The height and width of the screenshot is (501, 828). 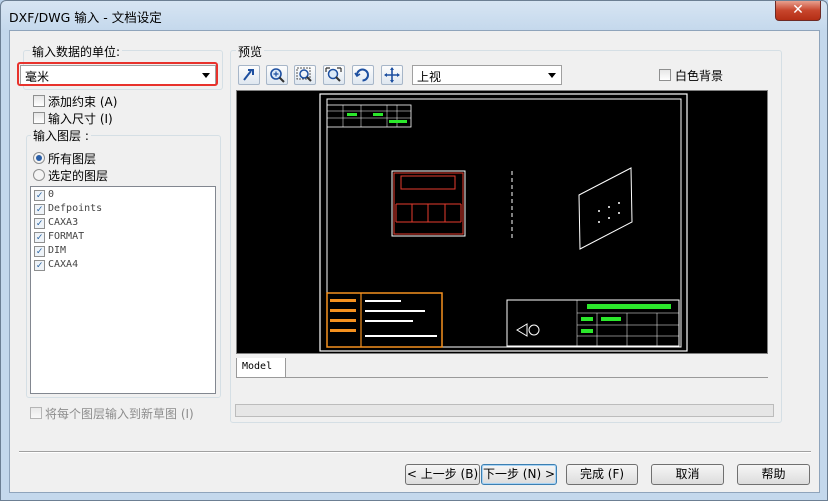 What do you see at coordinates (415, 452) in the screenshot?
I see `divider` at bounding box center [415, 452].